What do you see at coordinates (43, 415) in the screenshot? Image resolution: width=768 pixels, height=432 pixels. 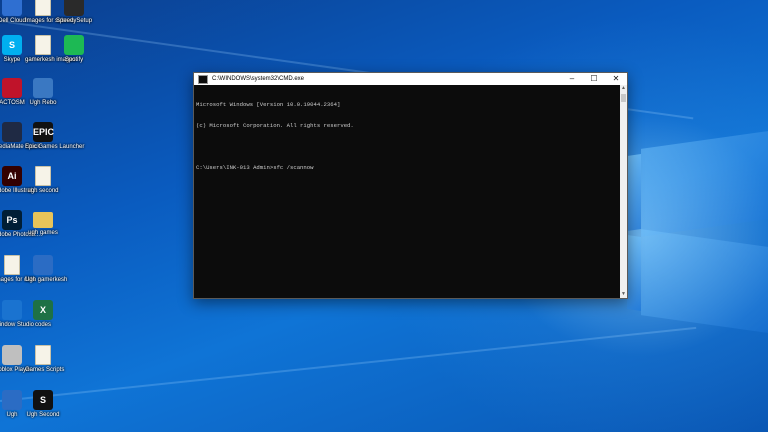 I see `desktop-icon-label: Ugh Second` at bounding box center [43, 415].